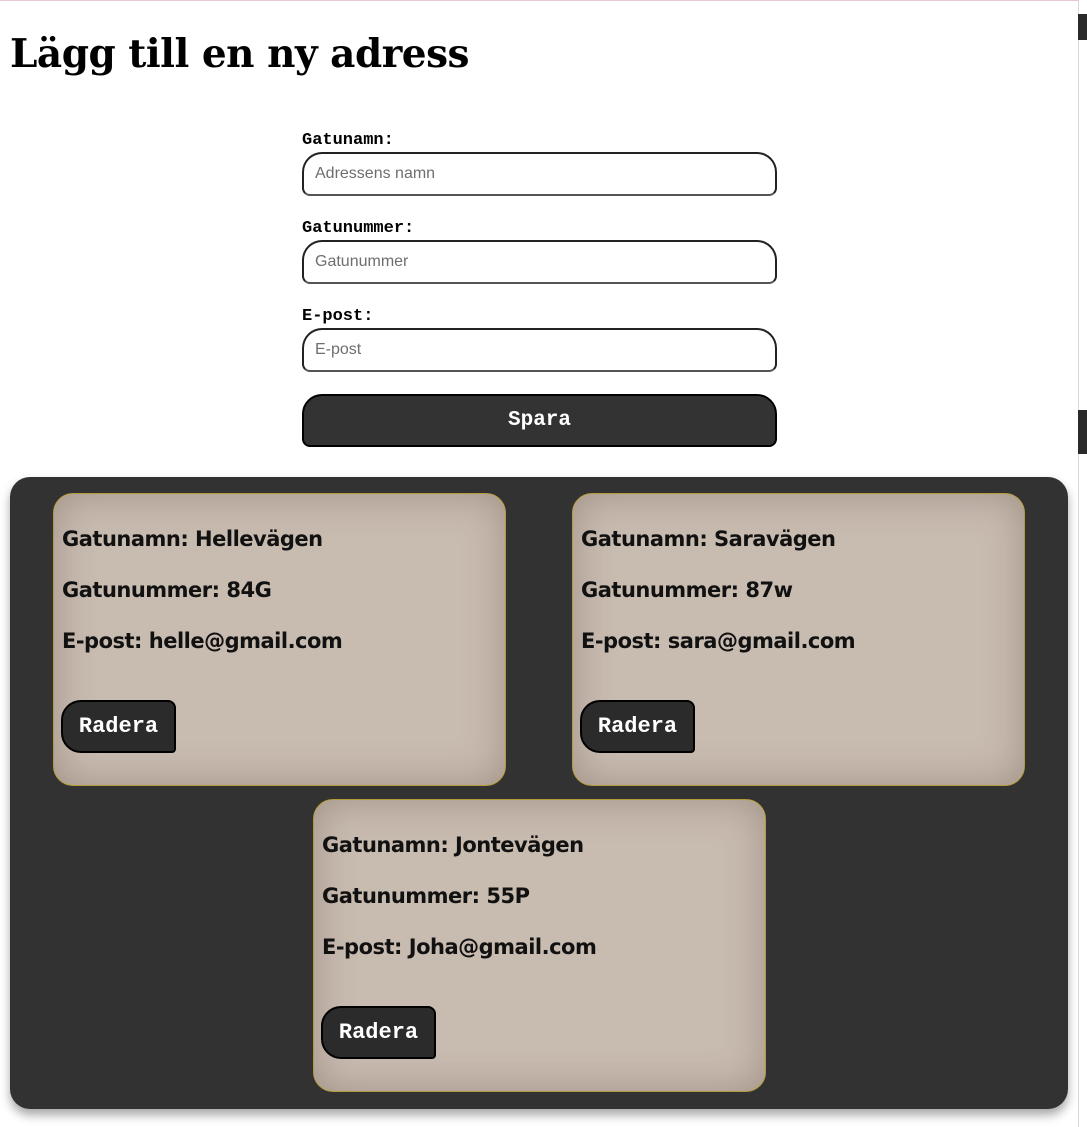 The height and width of the screenshot is (1127, 1087). I want to click on street-number-label: Gatunummer:, so click(358, 228).